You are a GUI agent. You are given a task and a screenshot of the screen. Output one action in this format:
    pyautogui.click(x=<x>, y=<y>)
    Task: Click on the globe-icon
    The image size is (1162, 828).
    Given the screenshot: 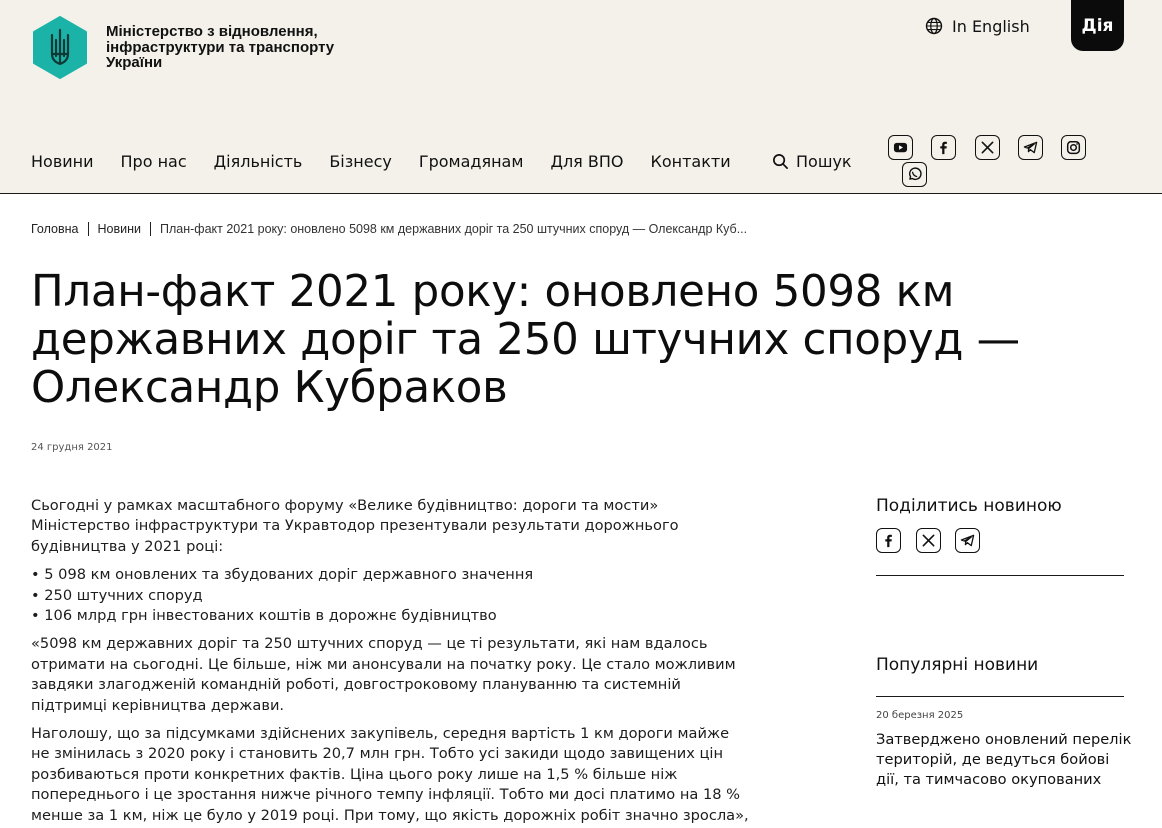 What is the action you would take?
    pyautogui.click(x=934, y=26)
    